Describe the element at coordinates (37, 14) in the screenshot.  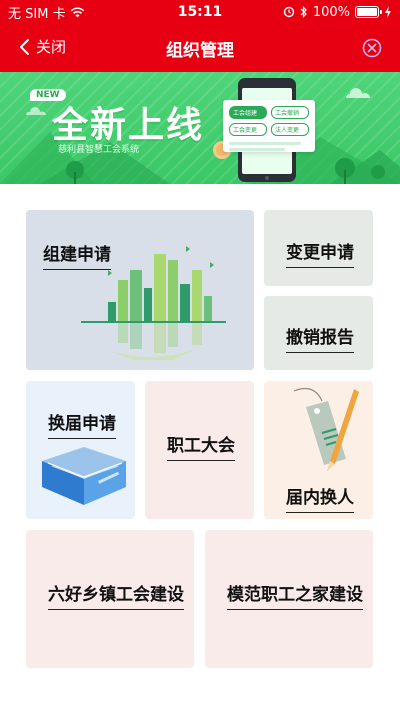
I see `carrier-label: 无 SIM 卡` at that location.